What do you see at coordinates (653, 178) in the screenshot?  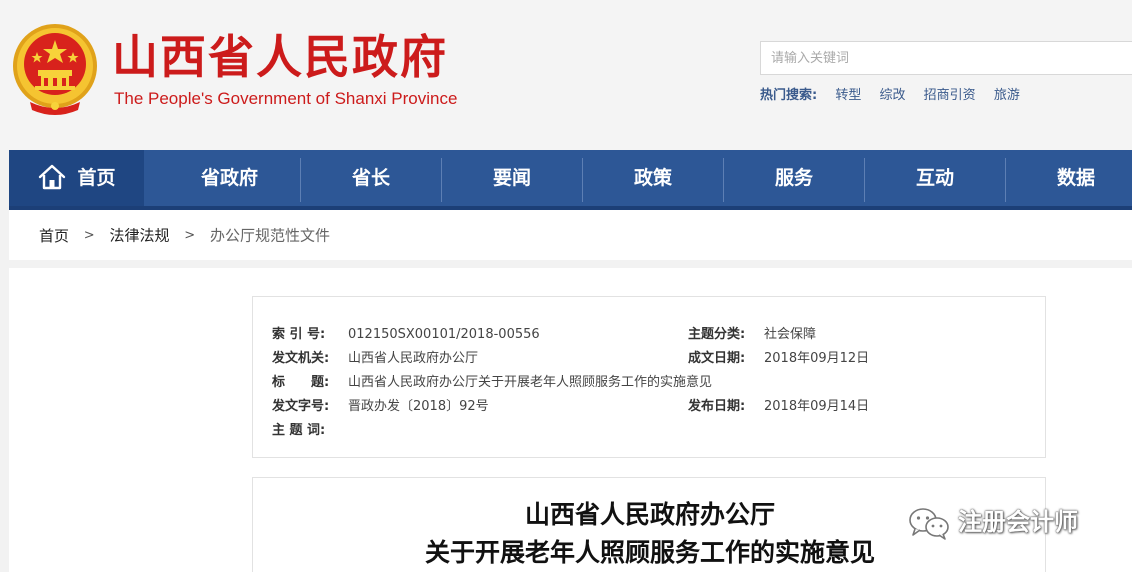 I see `nav-item-policy: 政策` at bounding box center [653, 178].